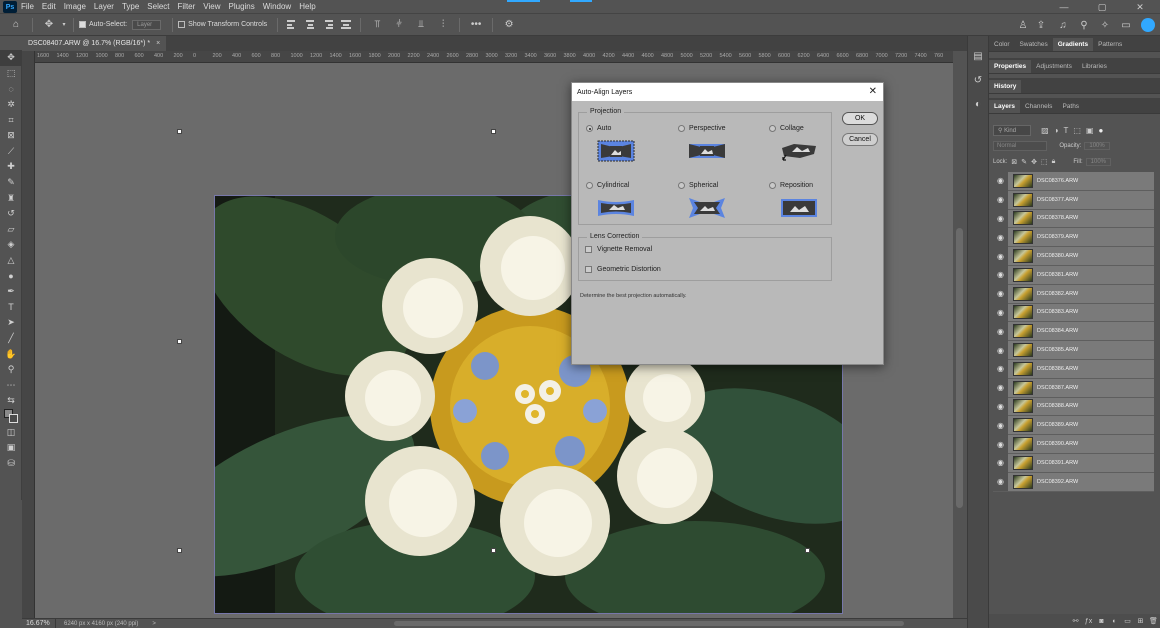 Image resolution: width=1160 pixels, height=628 pixels. What do you see at coordinates (1038, 106) in the screenshot?
I see `tab-channels: Channels` at bounding box center [1038, 106].